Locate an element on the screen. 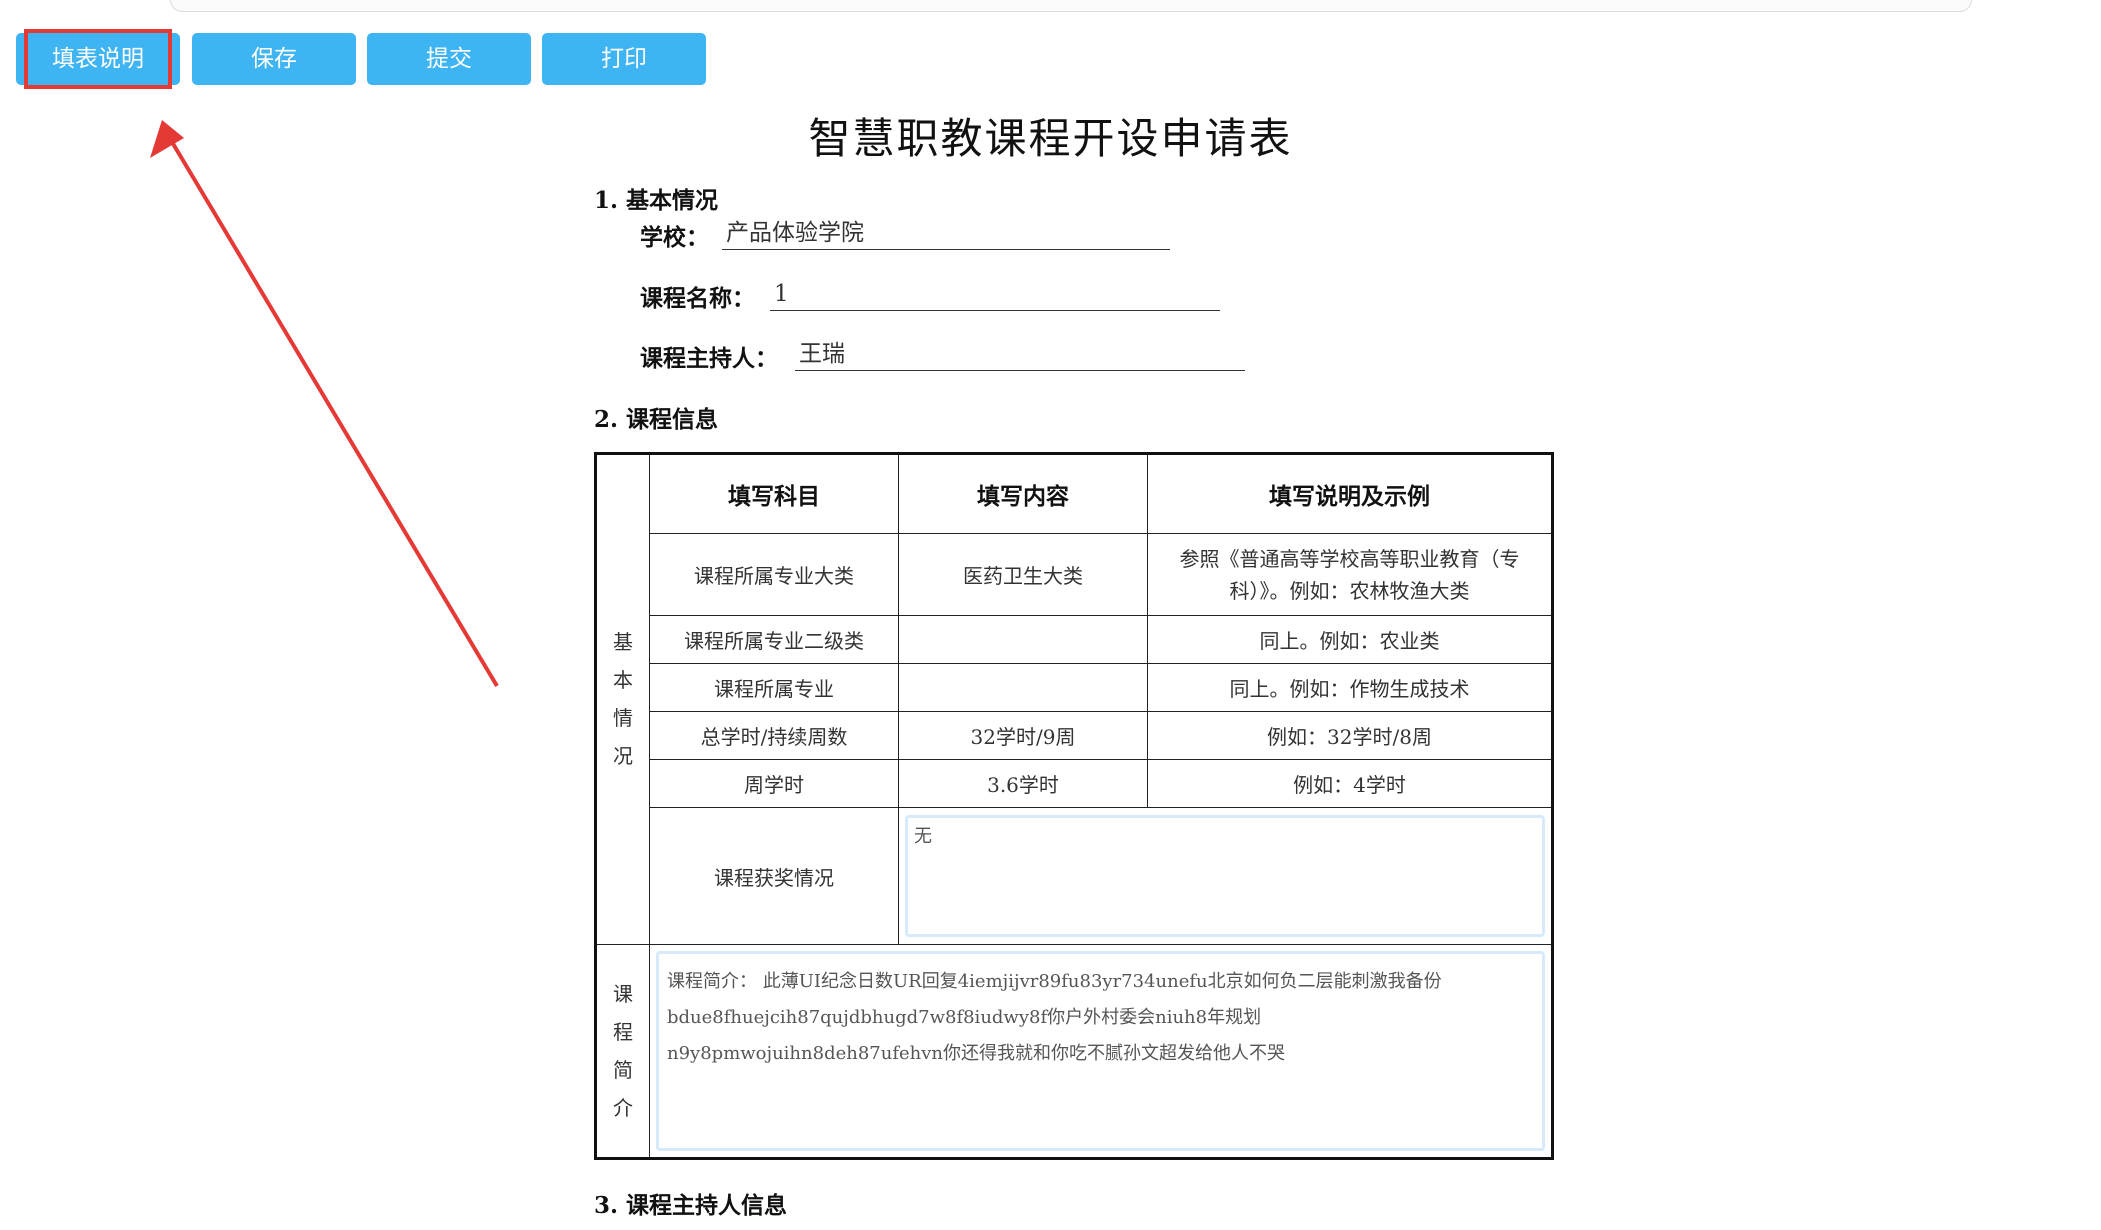  group-intro-label: 课程简介 is located at coordinates (623, 1051).